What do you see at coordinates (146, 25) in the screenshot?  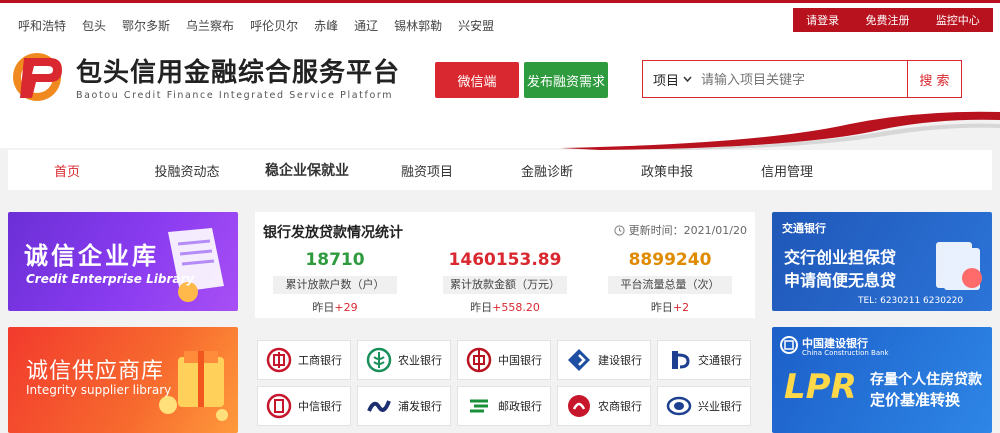 I see `city-link: 鄂尔多斯` at bounding box center [146, 25].